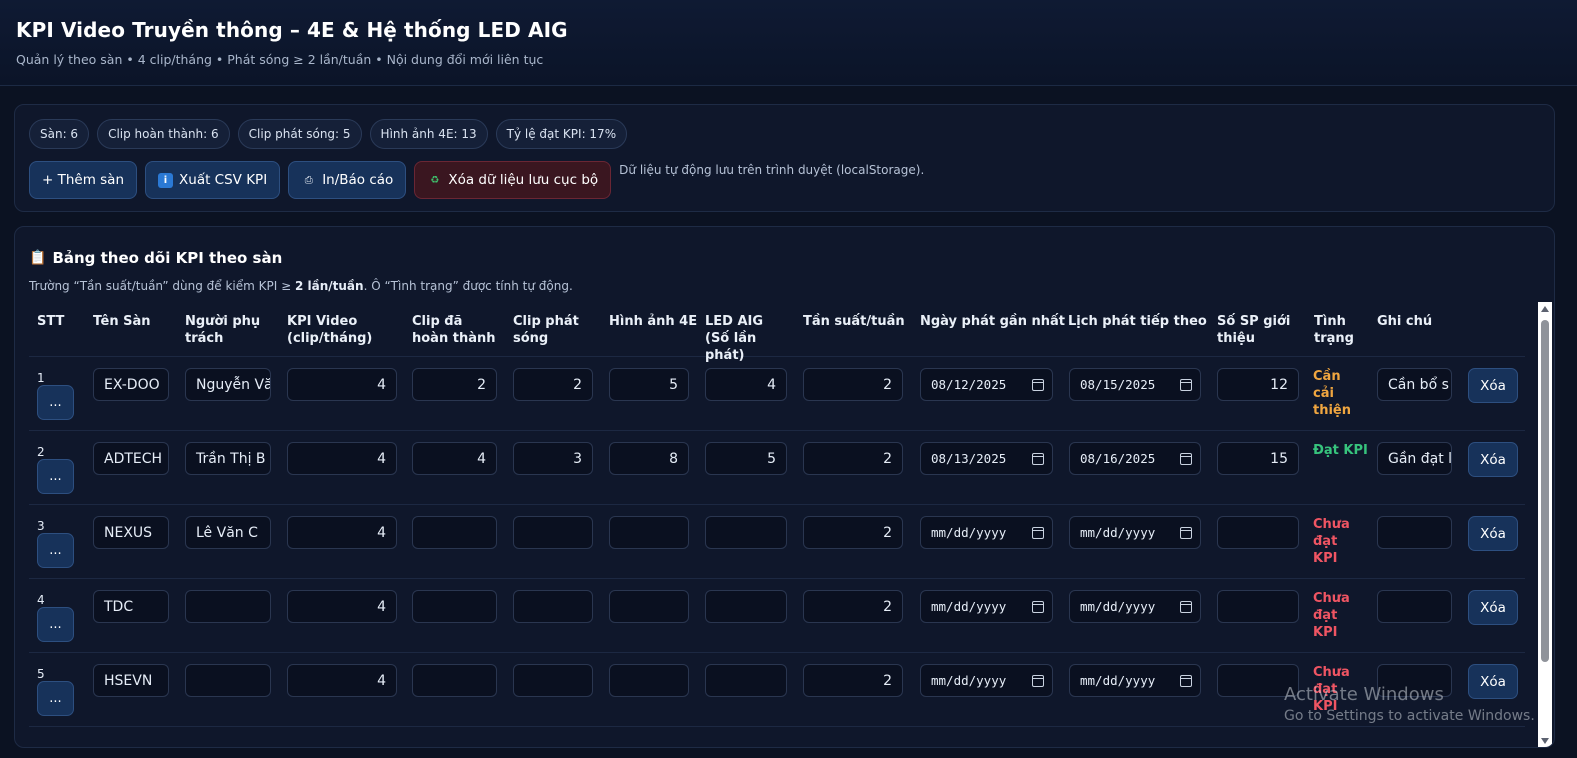 The height and width of the screenshot is (758, 1577). Describe the element at coordinates (969, 458) in the screenshot. I see `ngay-phat-input-value: 08/13/2025` at that location.